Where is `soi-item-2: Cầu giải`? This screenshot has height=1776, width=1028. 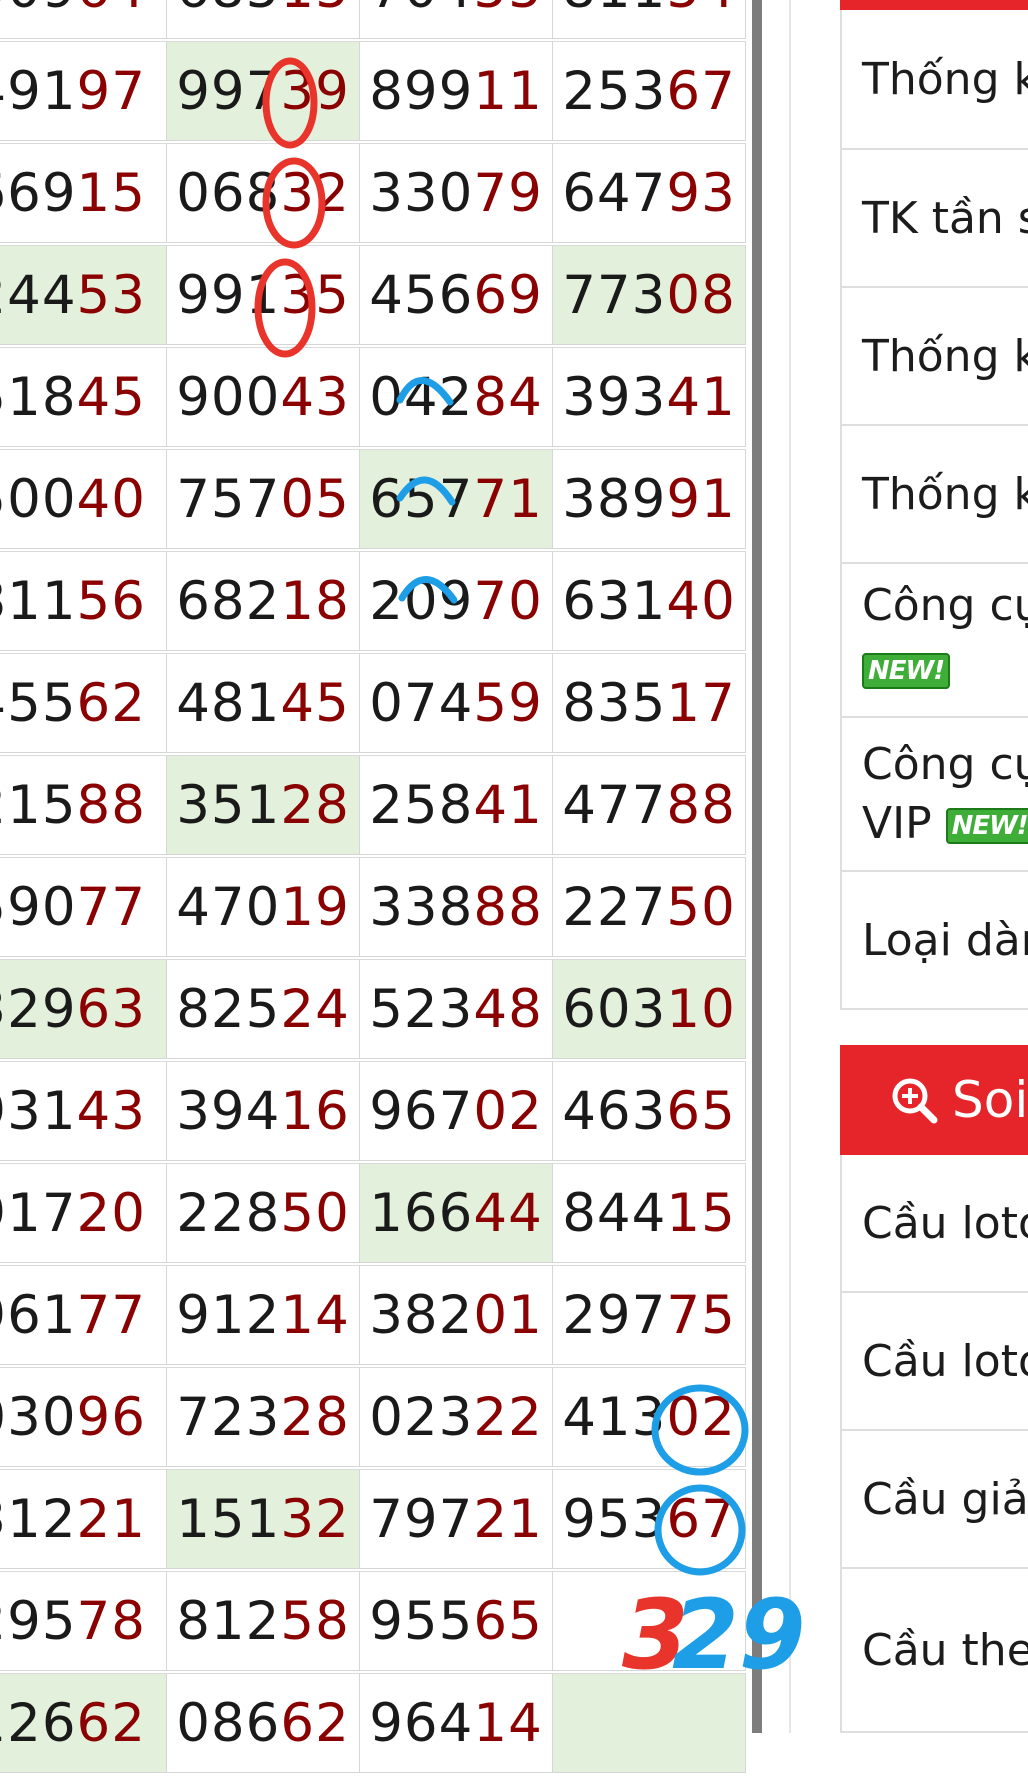 soi-item-2: Cầu giải is located at coordinates (934, 1500).